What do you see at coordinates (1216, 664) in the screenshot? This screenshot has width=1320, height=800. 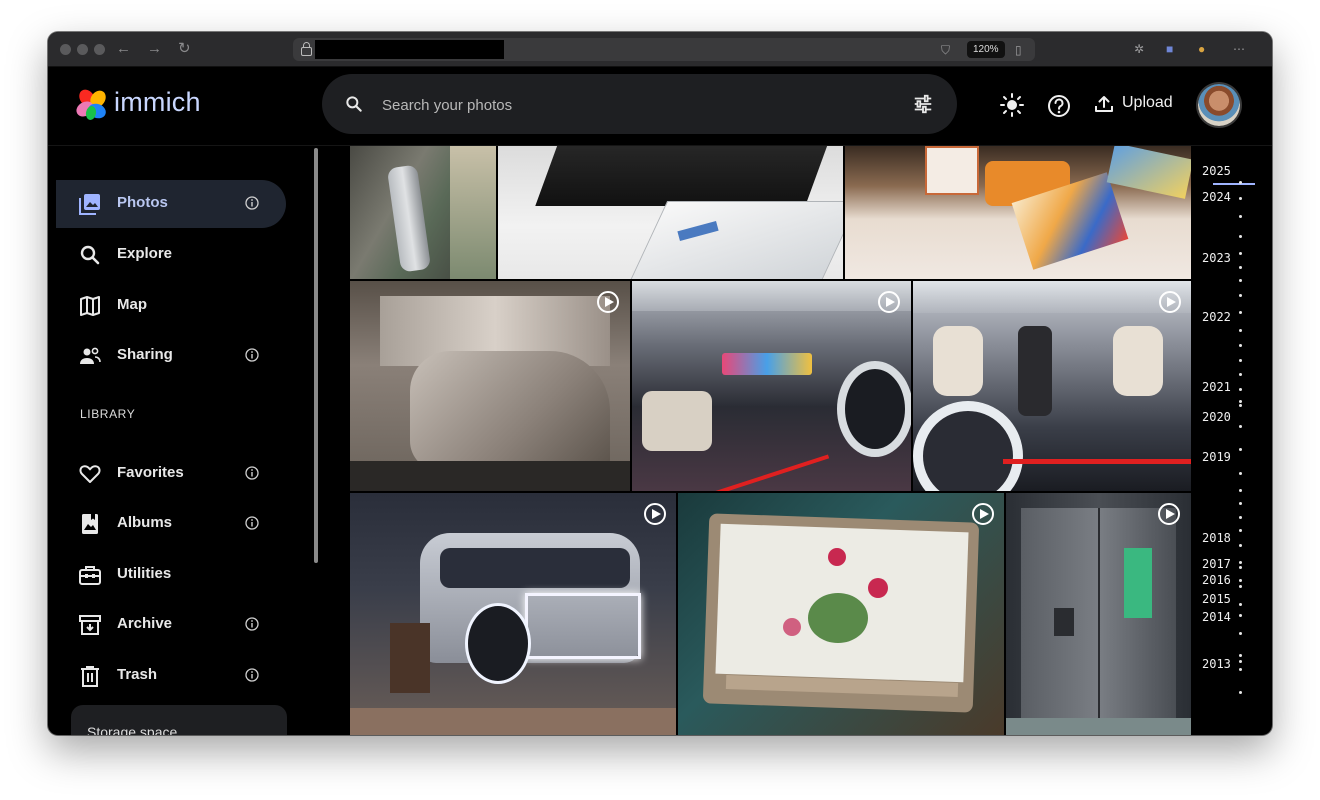 I see `timeline-year: 2013` at bounding box center [1216, 664].